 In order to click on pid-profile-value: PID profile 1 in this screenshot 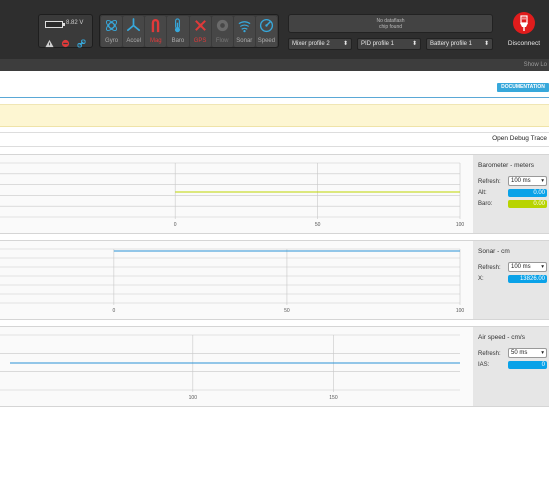, I will do `click(378, 44)`.